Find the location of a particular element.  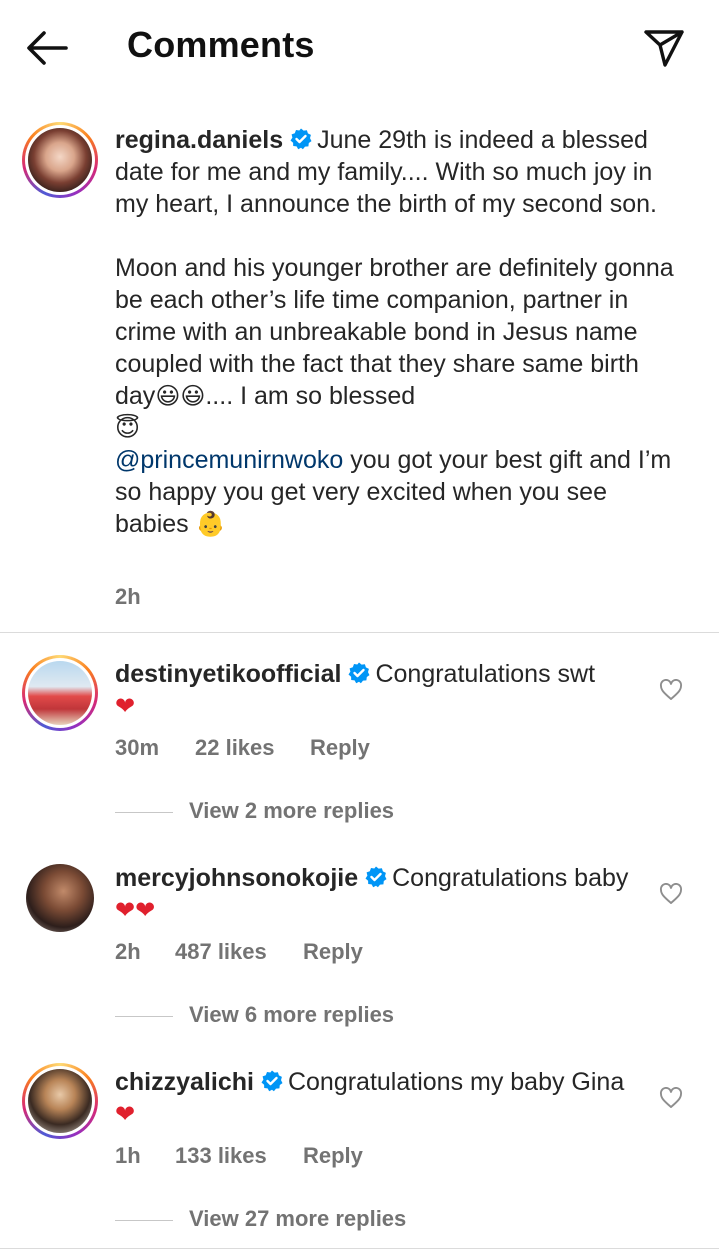

profile-photo-destiny is located at coordinates (60, 693).